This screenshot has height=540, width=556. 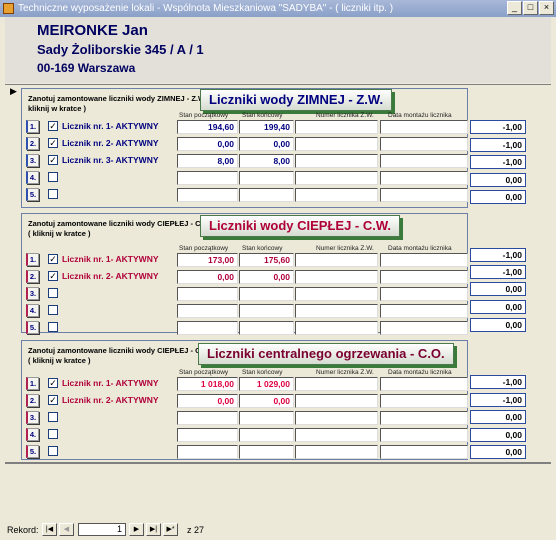 What do you see at coordinates (266, 260) in the screenshot?
I see `end-reading-field: 175,60` at bounding box center [266, 260].